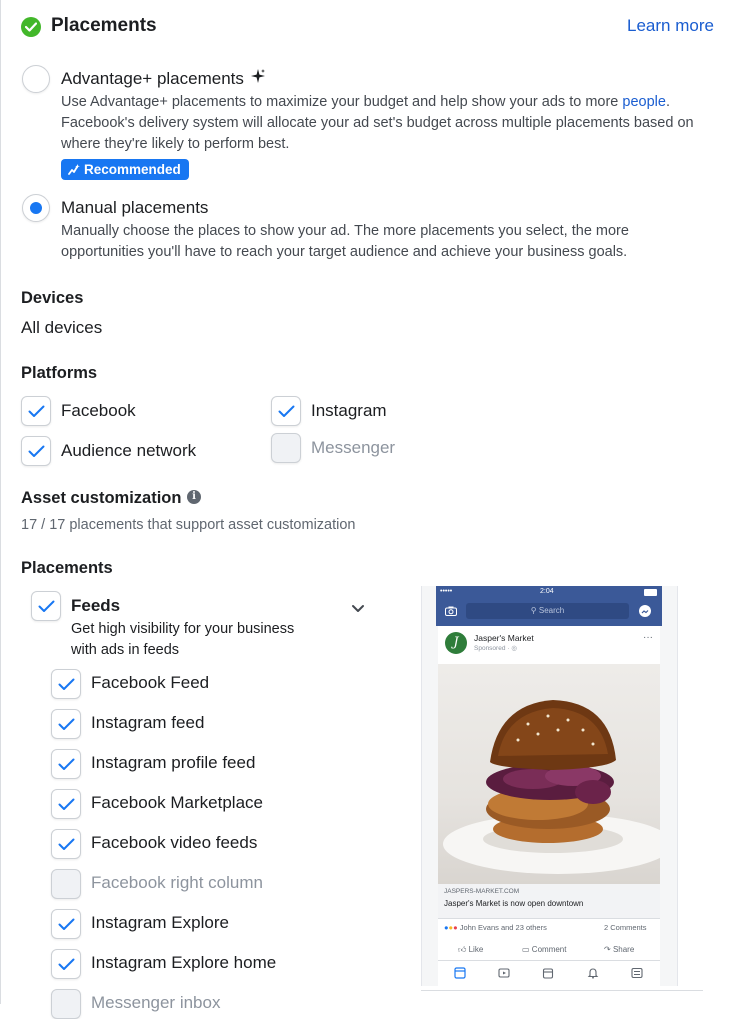 The width and height of the screenshot is (735, 1019). I want to click on instagram-explore-home-label: Instagram Explore home, so click(184, 962).